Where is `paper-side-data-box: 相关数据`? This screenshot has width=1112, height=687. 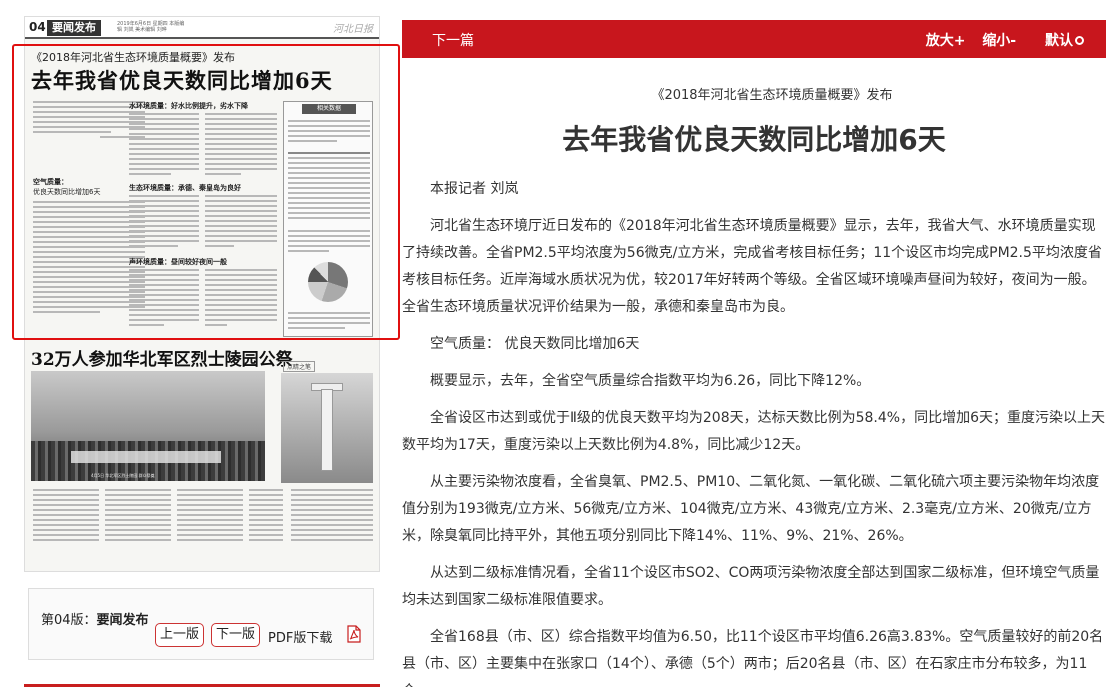
paper-side-data-box: 相关数据 is located at coordinates (328, 219).